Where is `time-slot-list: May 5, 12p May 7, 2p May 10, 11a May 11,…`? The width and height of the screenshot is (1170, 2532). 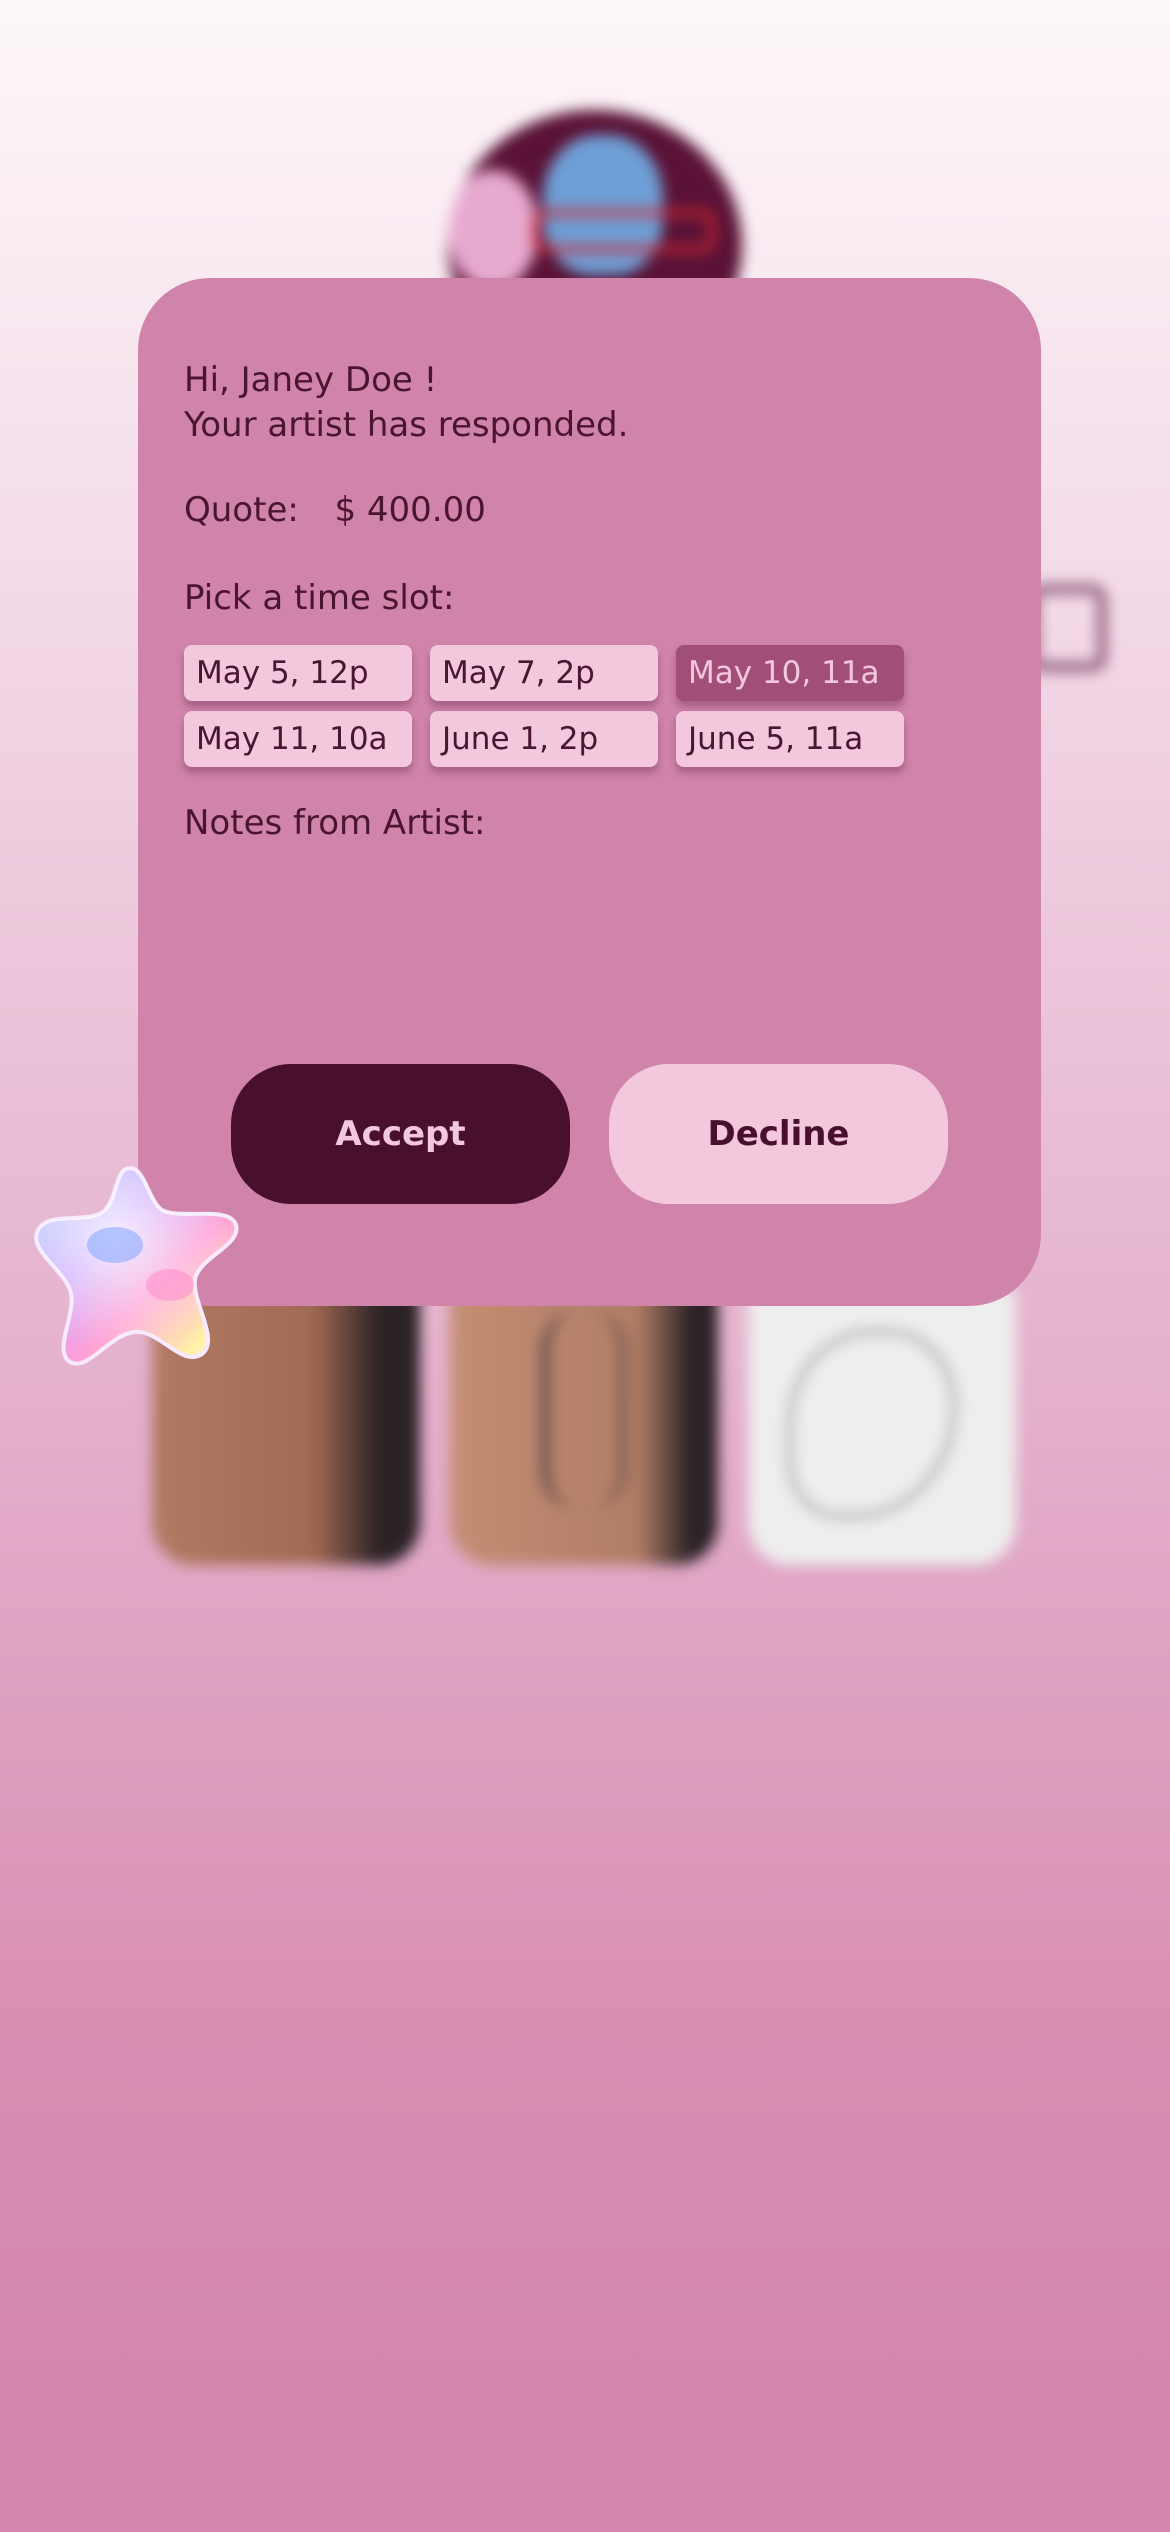
time-slot-list: May 5, 12p May 7, 2p May 10, 11a May 11,… is located at coordinates (544, 706).